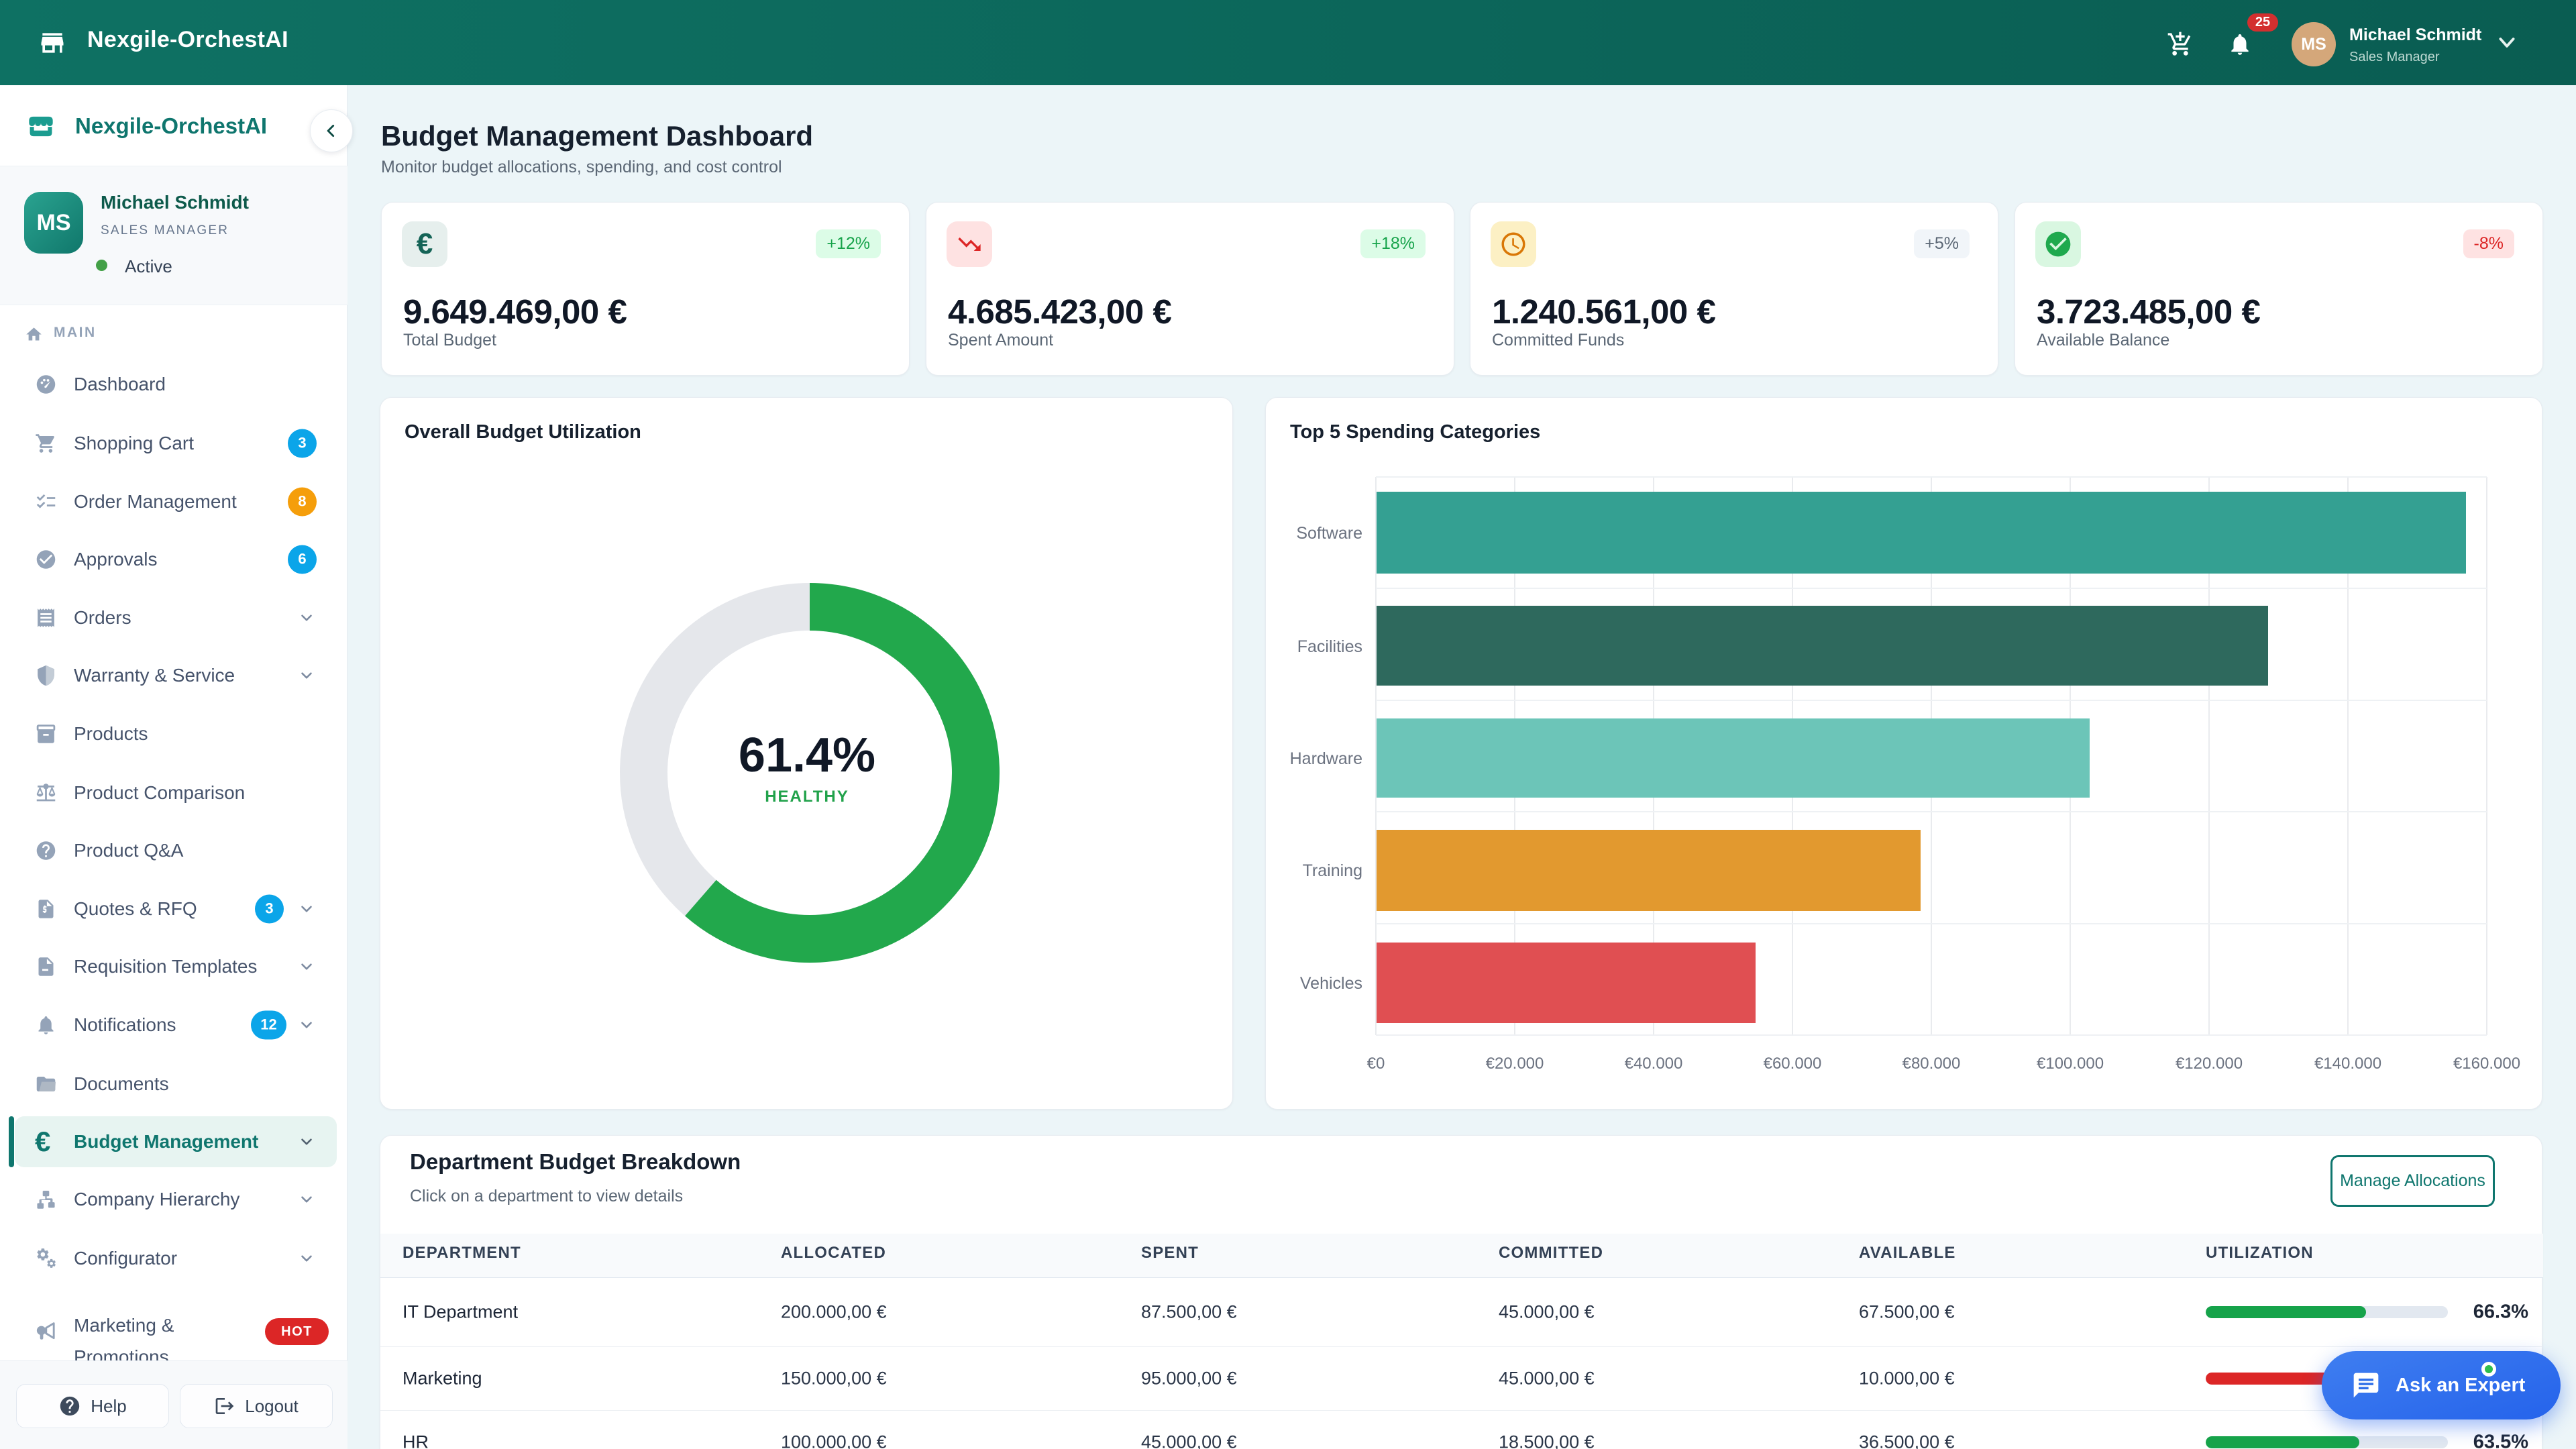 The image size is (2576, 1449). I want to click on svg-text: €100.000, so click(2070, 1064).